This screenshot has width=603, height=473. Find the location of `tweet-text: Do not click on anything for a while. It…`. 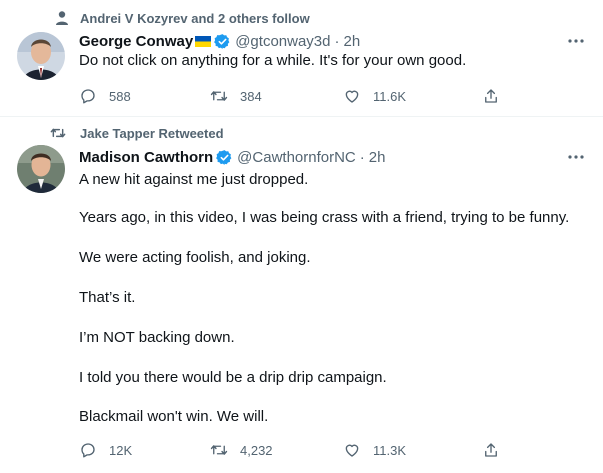

tweet-text: Do not click on anything for a while. It… is located at coordinates (273, 60).